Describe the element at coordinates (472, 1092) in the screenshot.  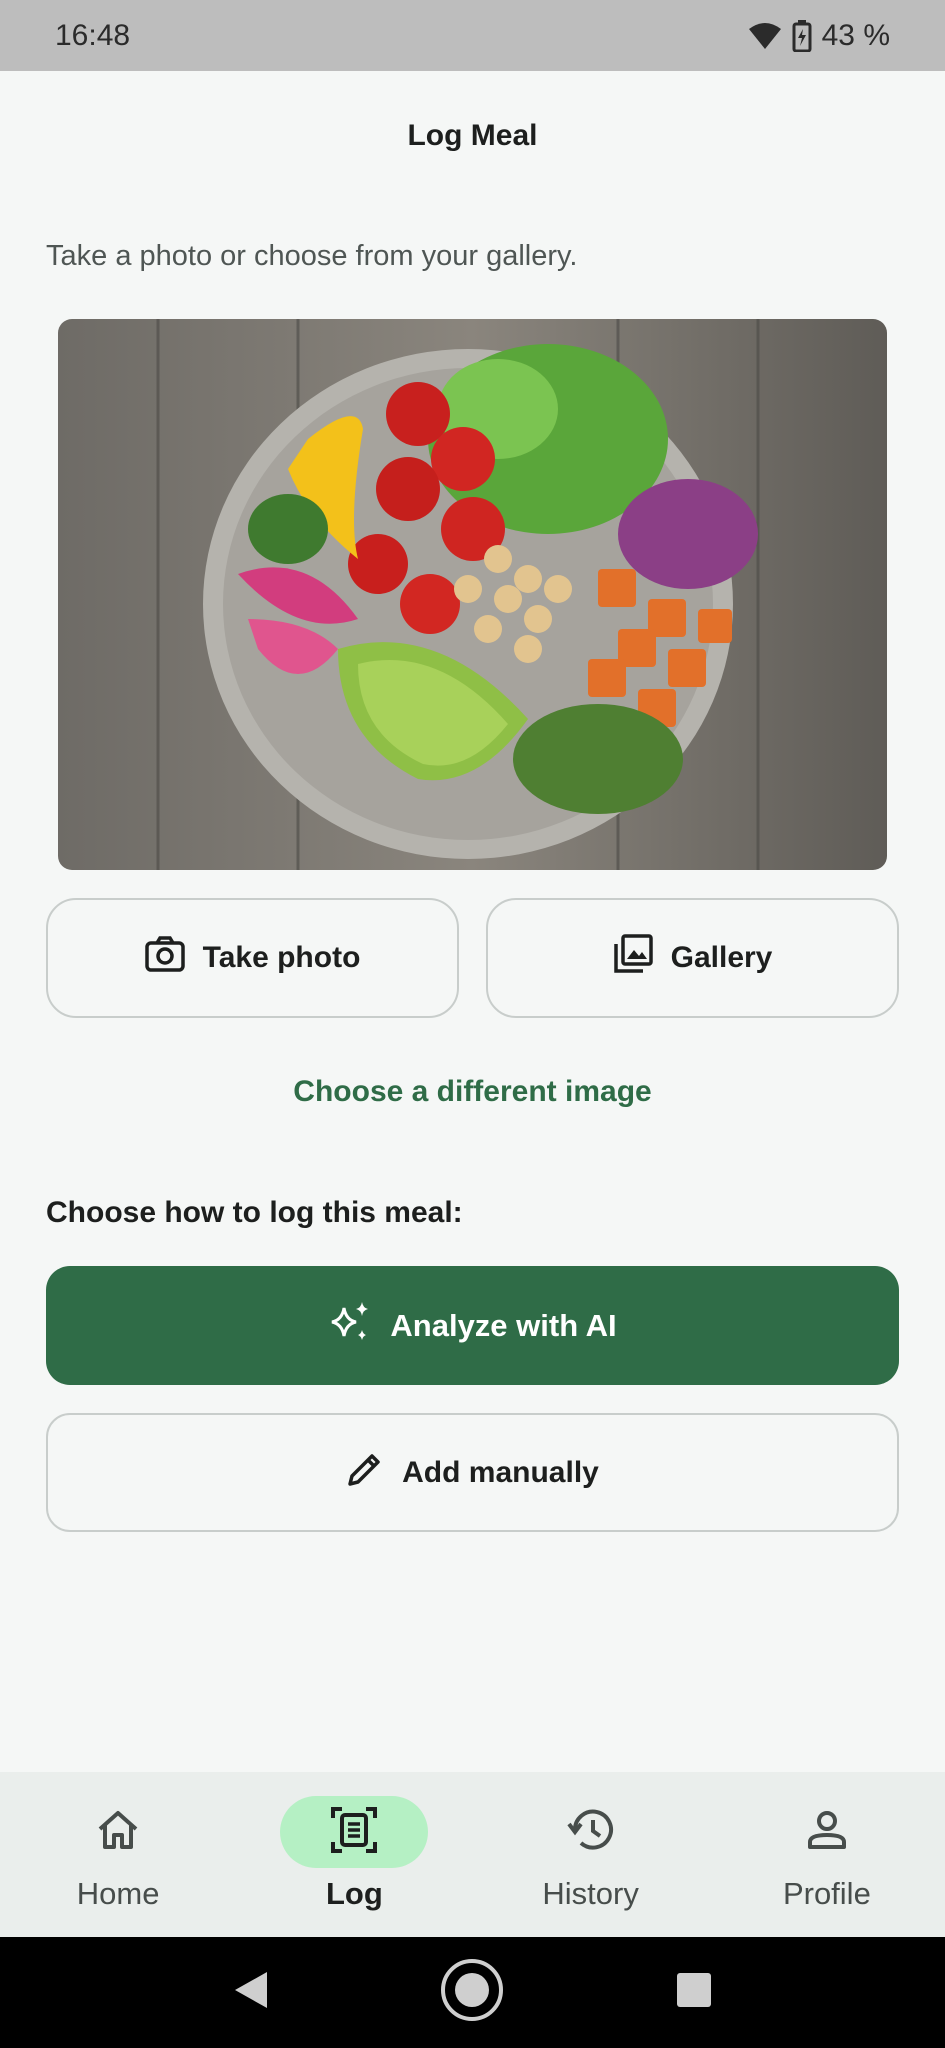
I see `choose-different-image-link: Choose a different image` at that location.